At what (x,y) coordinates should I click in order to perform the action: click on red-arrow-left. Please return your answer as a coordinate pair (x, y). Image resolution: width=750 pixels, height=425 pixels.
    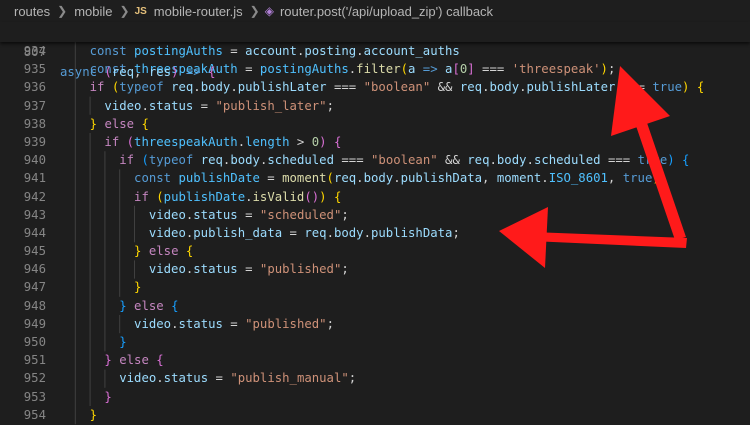
    Looking at the image, I should click on (593, 237).